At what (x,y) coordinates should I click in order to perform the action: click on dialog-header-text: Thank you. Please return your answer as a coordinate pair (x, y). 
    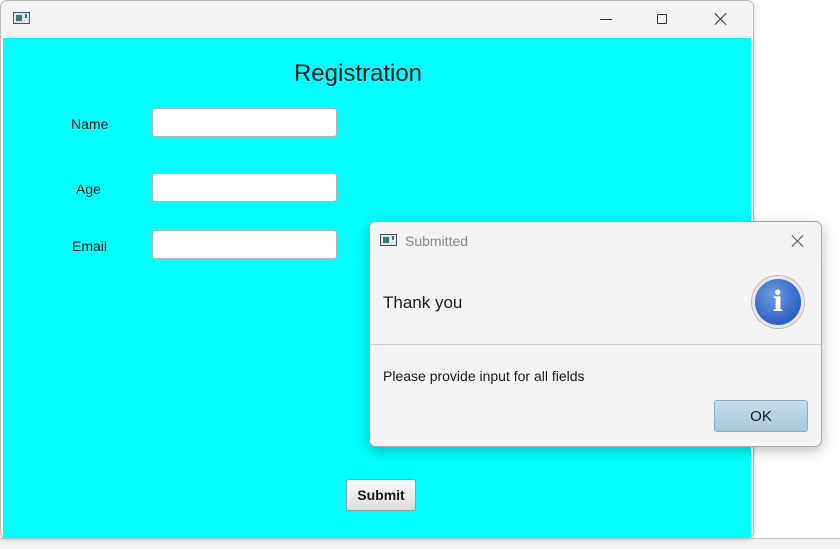
    Looking at the image, I should click on (423, 302).